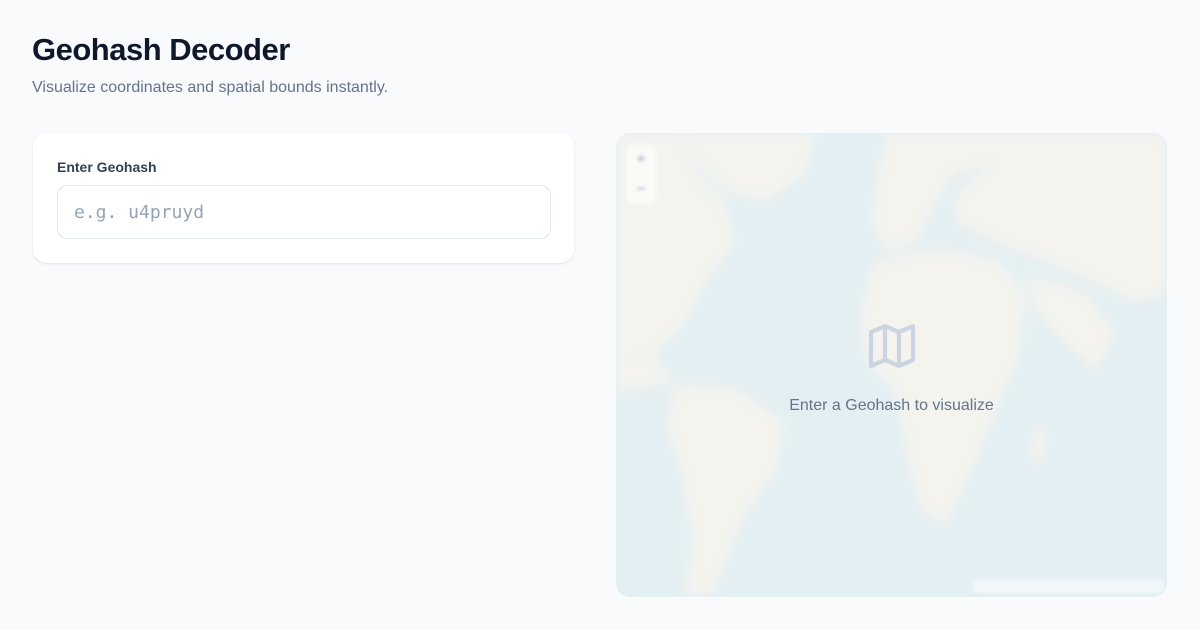 The image size is (1200, 630). What do you see at coordinates (161, 49) in the screenshot?
I see `page-title: Geohash Decoder` at bounding box center [161, 49].